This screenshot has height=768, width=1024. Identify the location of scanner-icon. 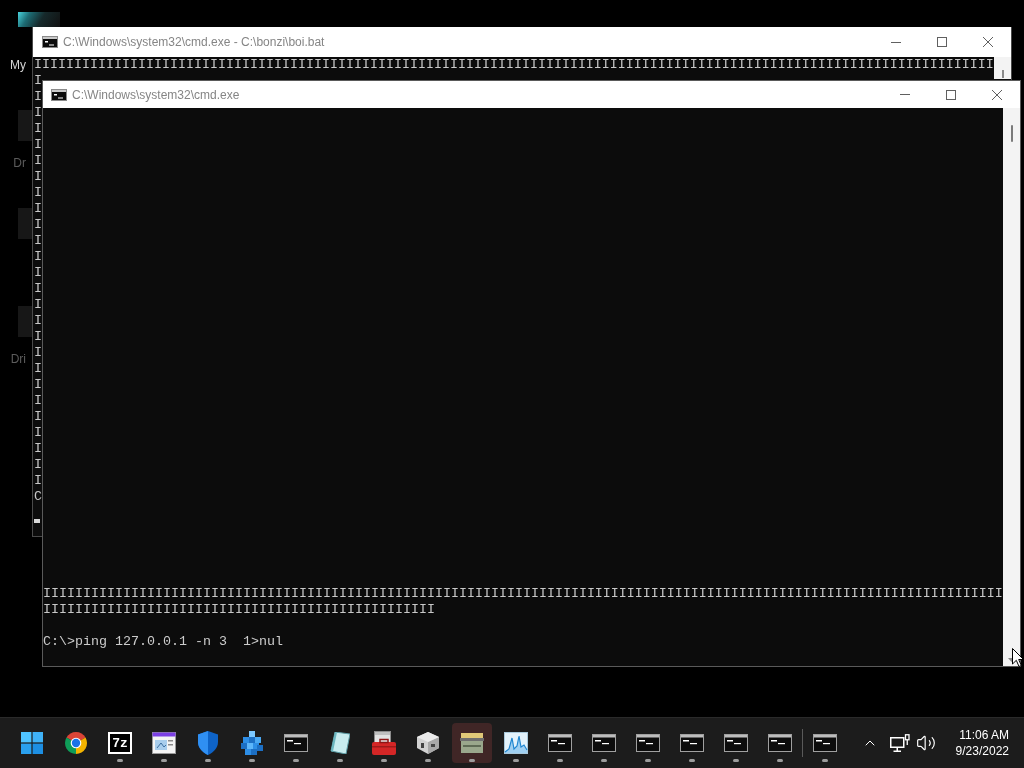
(472, 743).